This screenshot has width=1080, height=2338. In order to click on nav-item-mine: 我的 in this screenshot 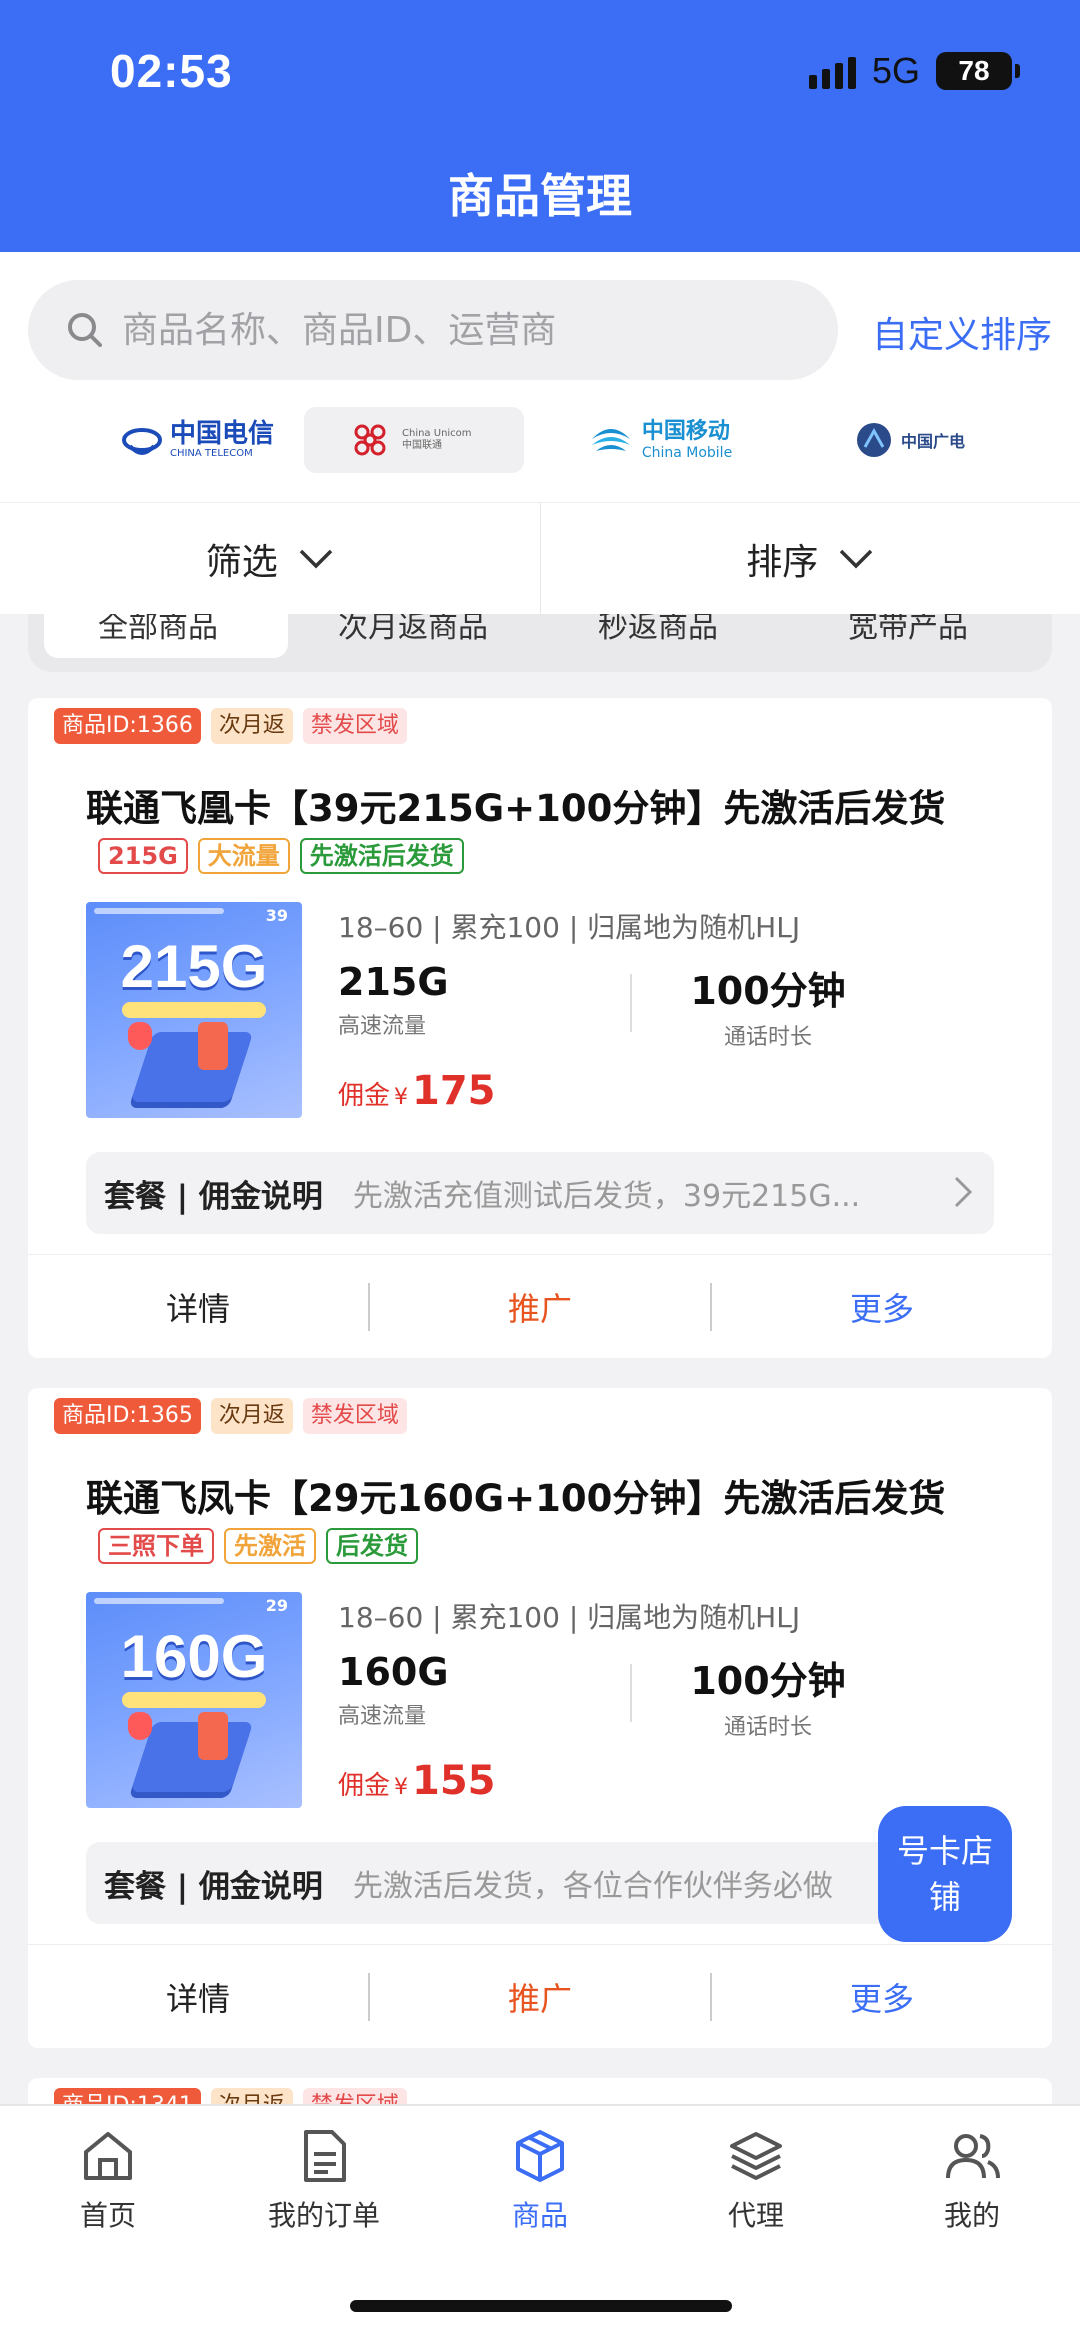, I will do `click(972, 2180)`.